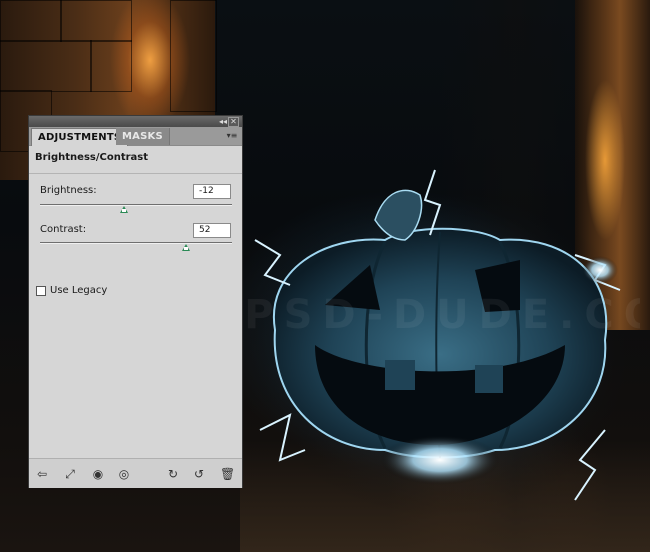 This screenshot has height=552, width=650. What do you see at coordinates (135, 173) in the screenshot?
I see `divider` at bounding box center [135, 173].